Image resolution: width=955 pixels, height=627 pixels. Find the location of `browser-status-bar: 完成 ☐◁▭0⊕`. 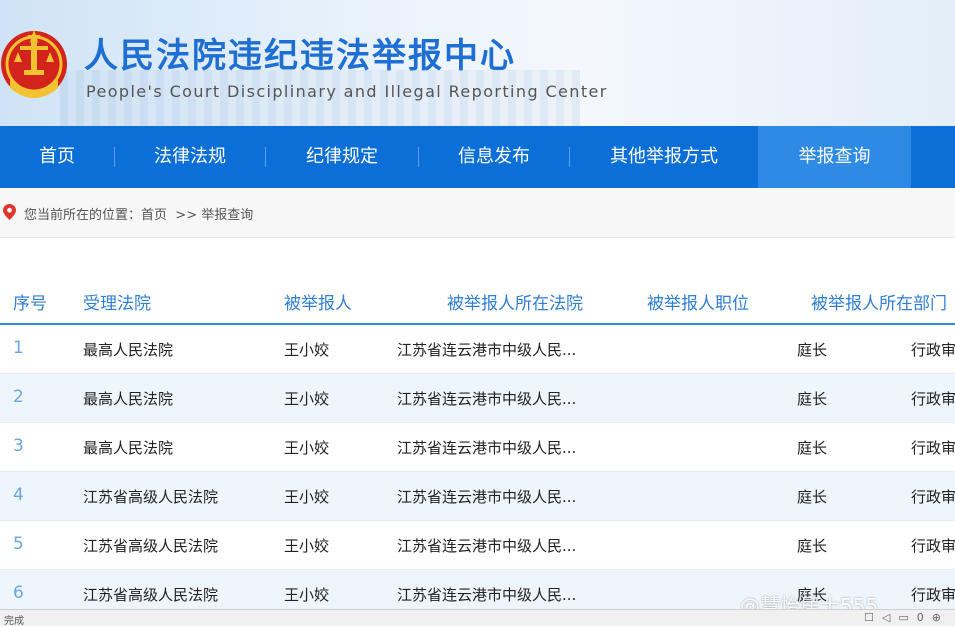

browser-status-bar: 完成 ☐◁▭0⊕ is located at coordinates (477, 618).